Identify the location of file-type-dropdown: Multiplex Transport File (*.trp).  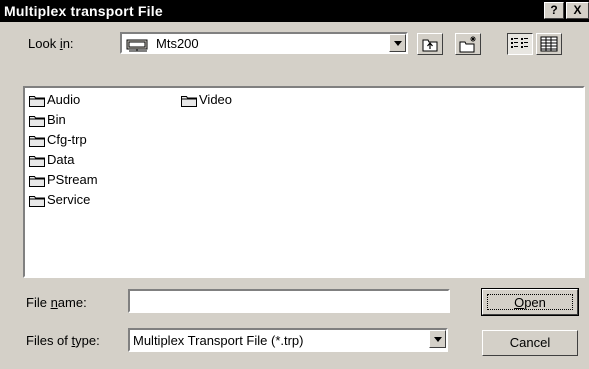
(288, 340).